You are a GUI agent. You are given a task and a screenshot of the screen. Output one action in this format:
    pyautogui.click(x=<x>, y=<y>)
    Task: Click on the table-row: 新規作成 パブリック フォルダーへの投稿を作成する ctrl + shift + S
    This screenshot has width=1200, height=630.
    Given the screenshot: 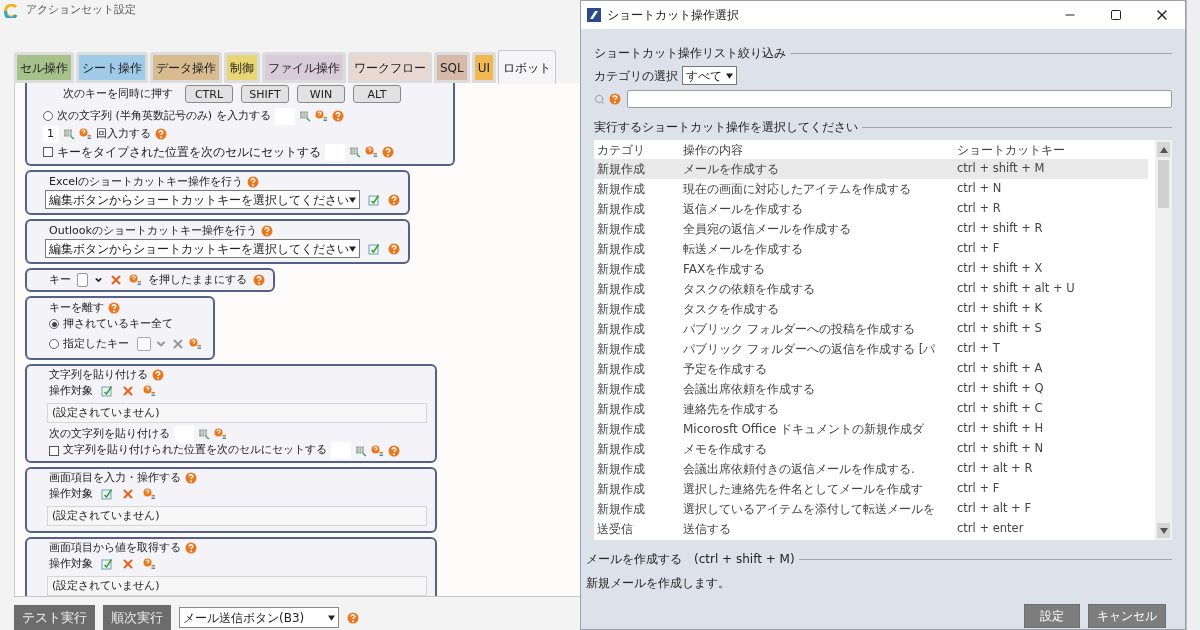 What is the action you would take?
    pyautogui.click(x=871, y=329)
    